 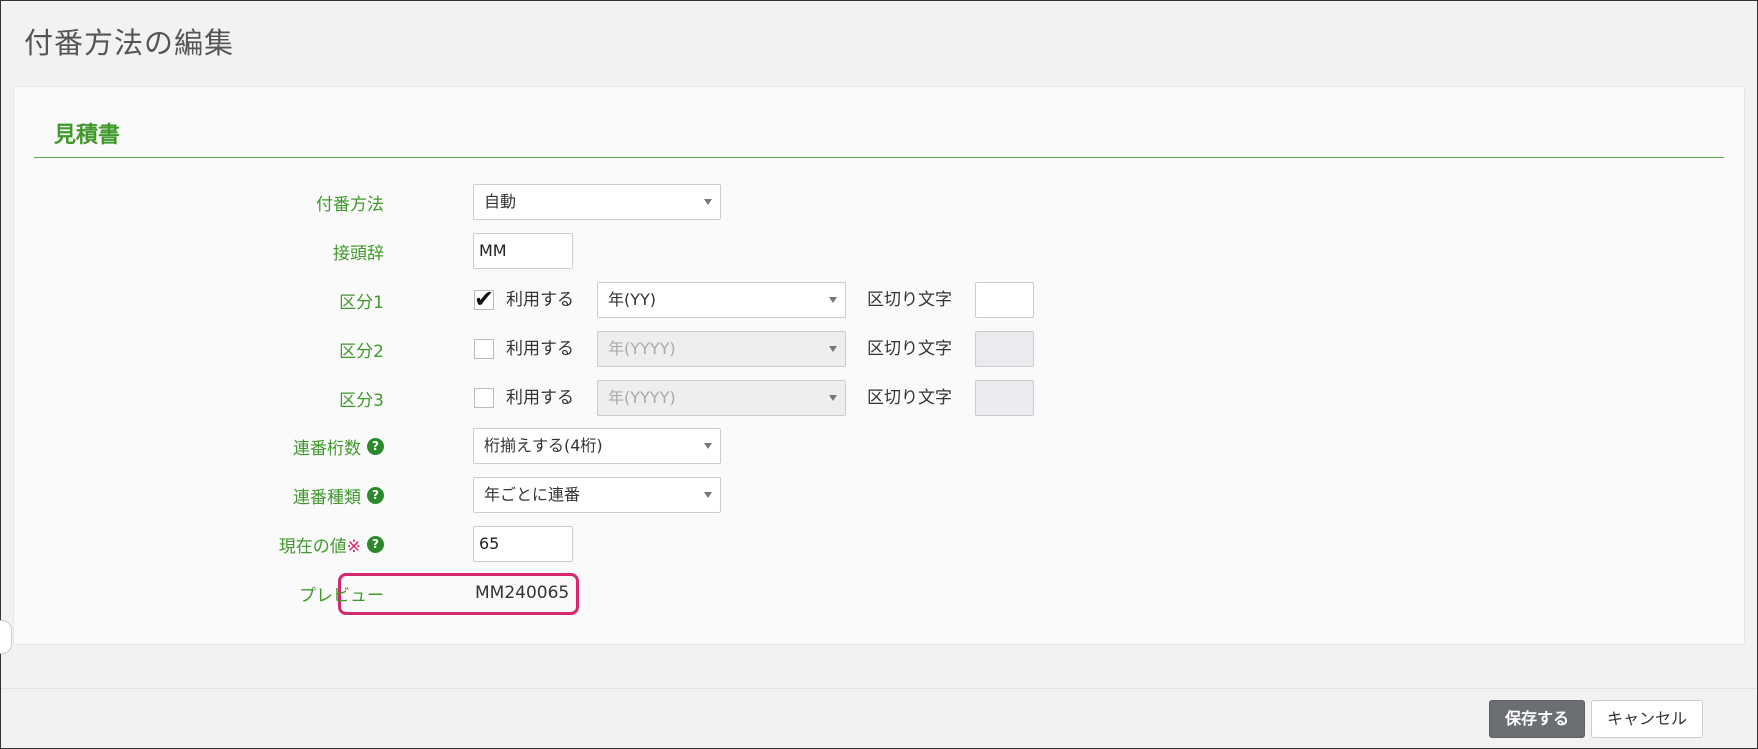 I want to click on save-button: 保存する, so click(x=1537, y=719).